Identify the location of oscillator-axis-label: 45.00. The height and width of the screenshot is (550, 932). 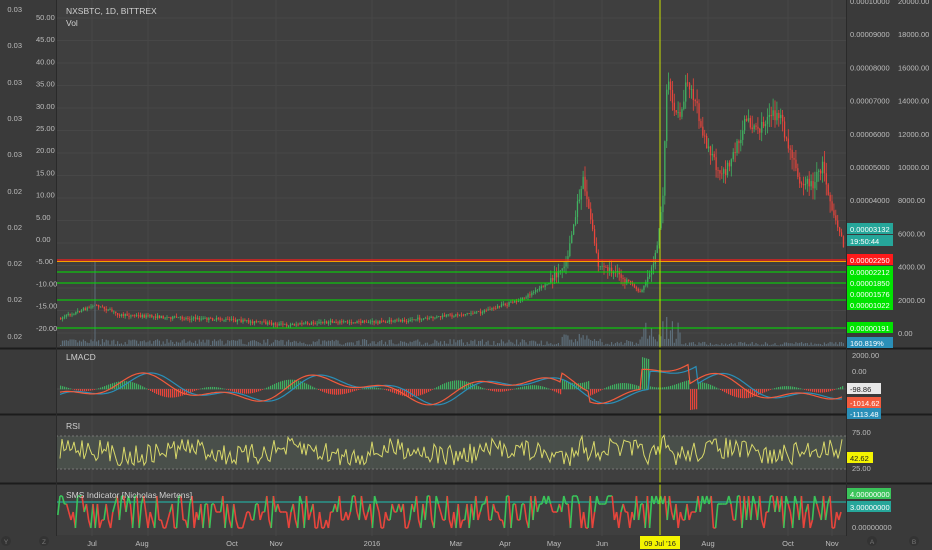
(45, 39).